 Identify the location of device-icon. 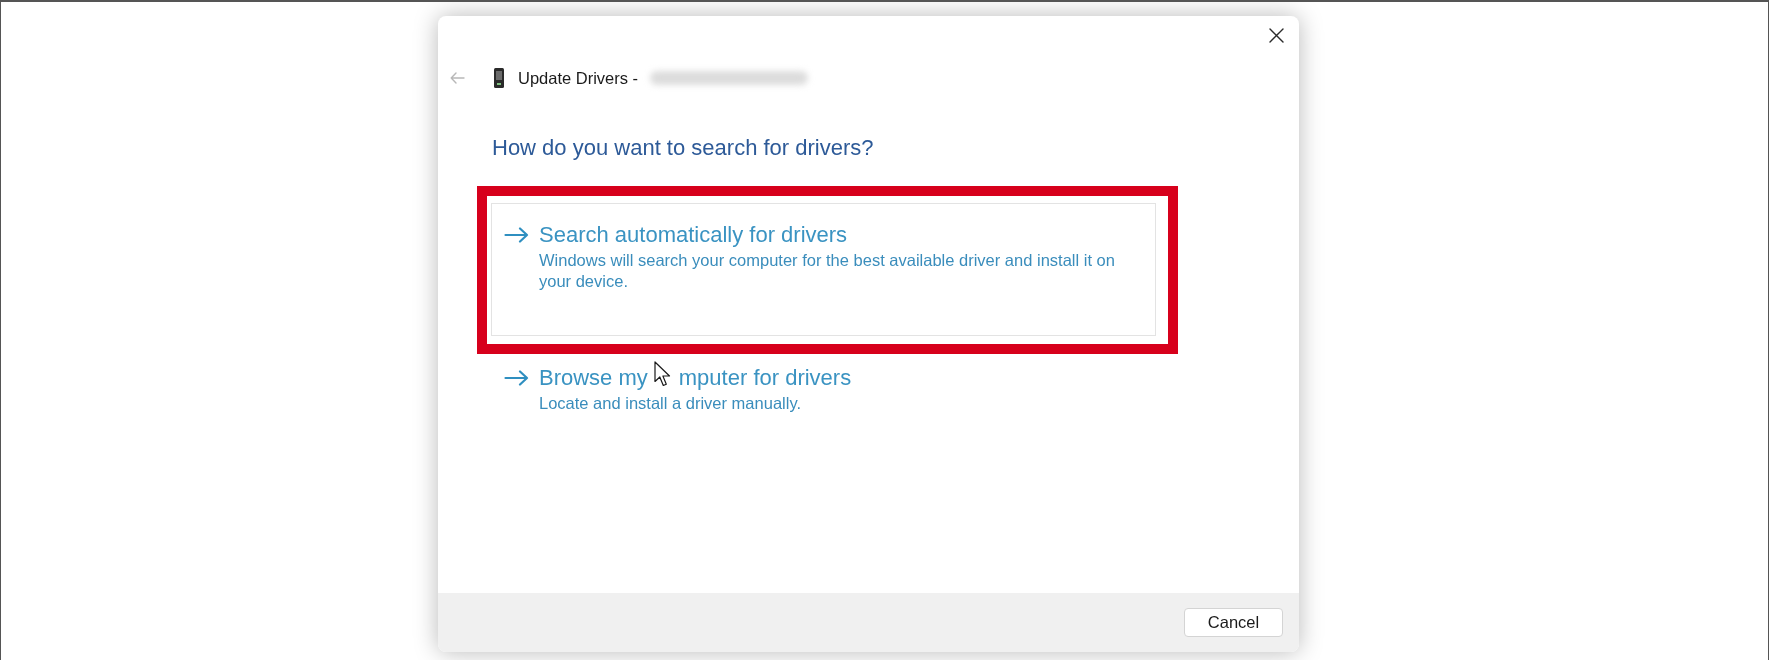
(499, 78).